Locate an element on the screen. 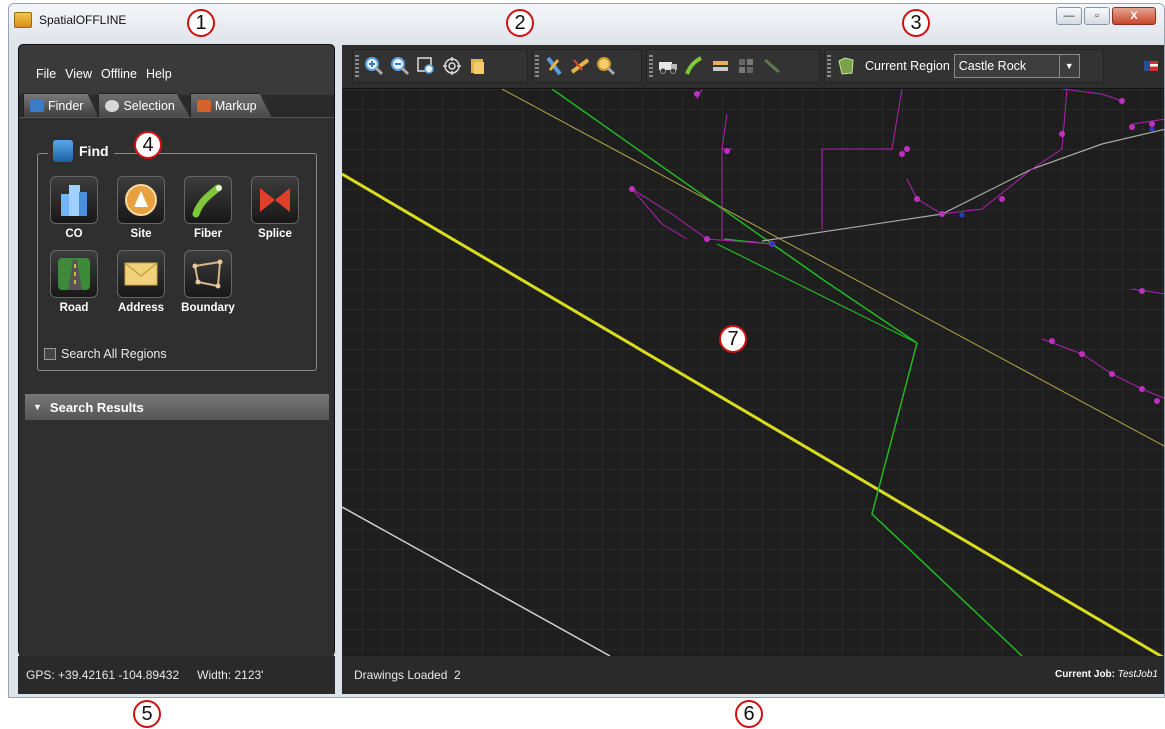 This screenshot has width=1165, height=729. find-address-label: Address is located at coordinates (141, 308).